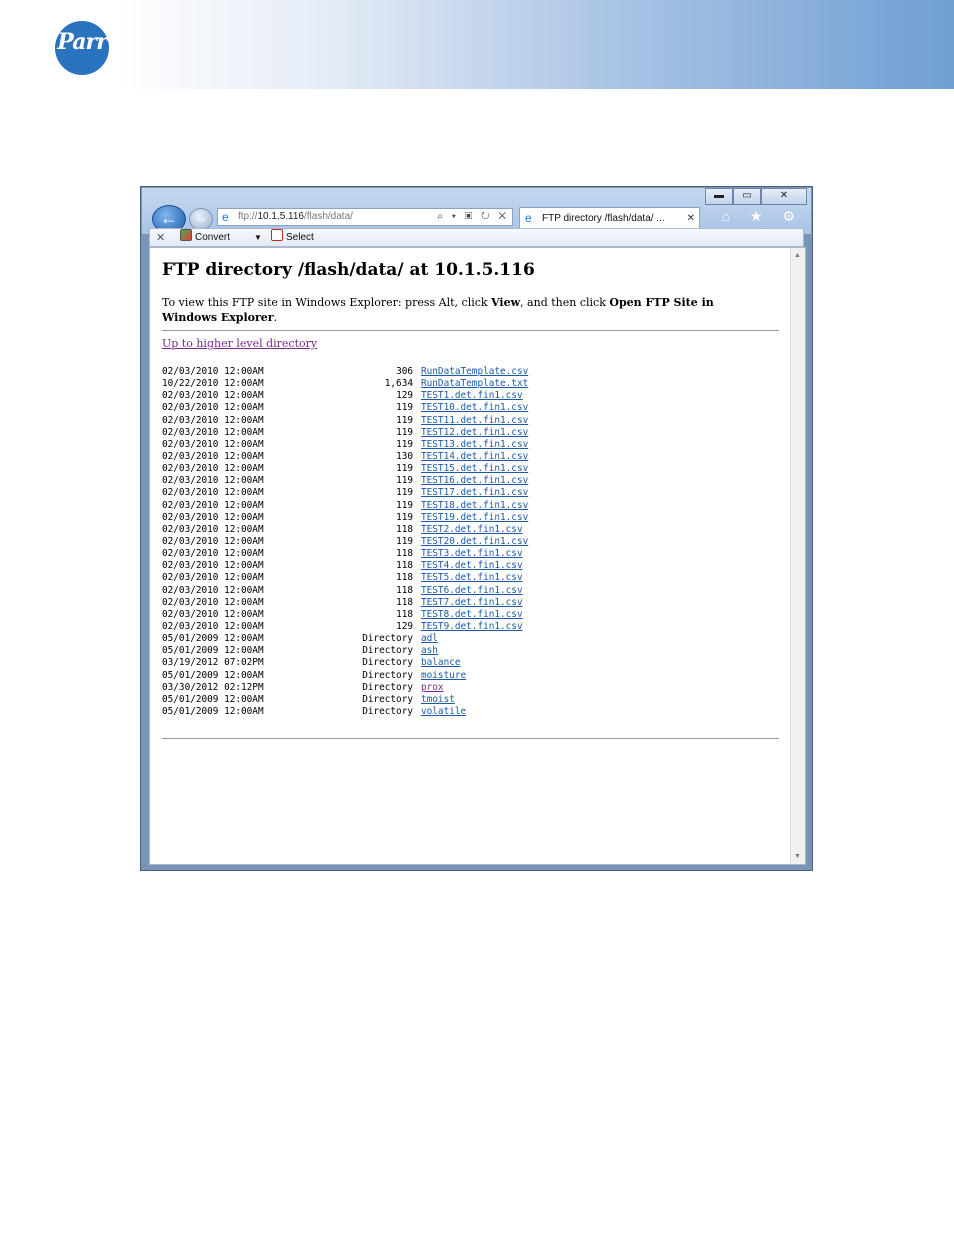  I want to click on address-bar: e ftp://10.1.5.116/flash/data/ ⌕ ▾ ▣ ↻ ✕, so click(365, 217).